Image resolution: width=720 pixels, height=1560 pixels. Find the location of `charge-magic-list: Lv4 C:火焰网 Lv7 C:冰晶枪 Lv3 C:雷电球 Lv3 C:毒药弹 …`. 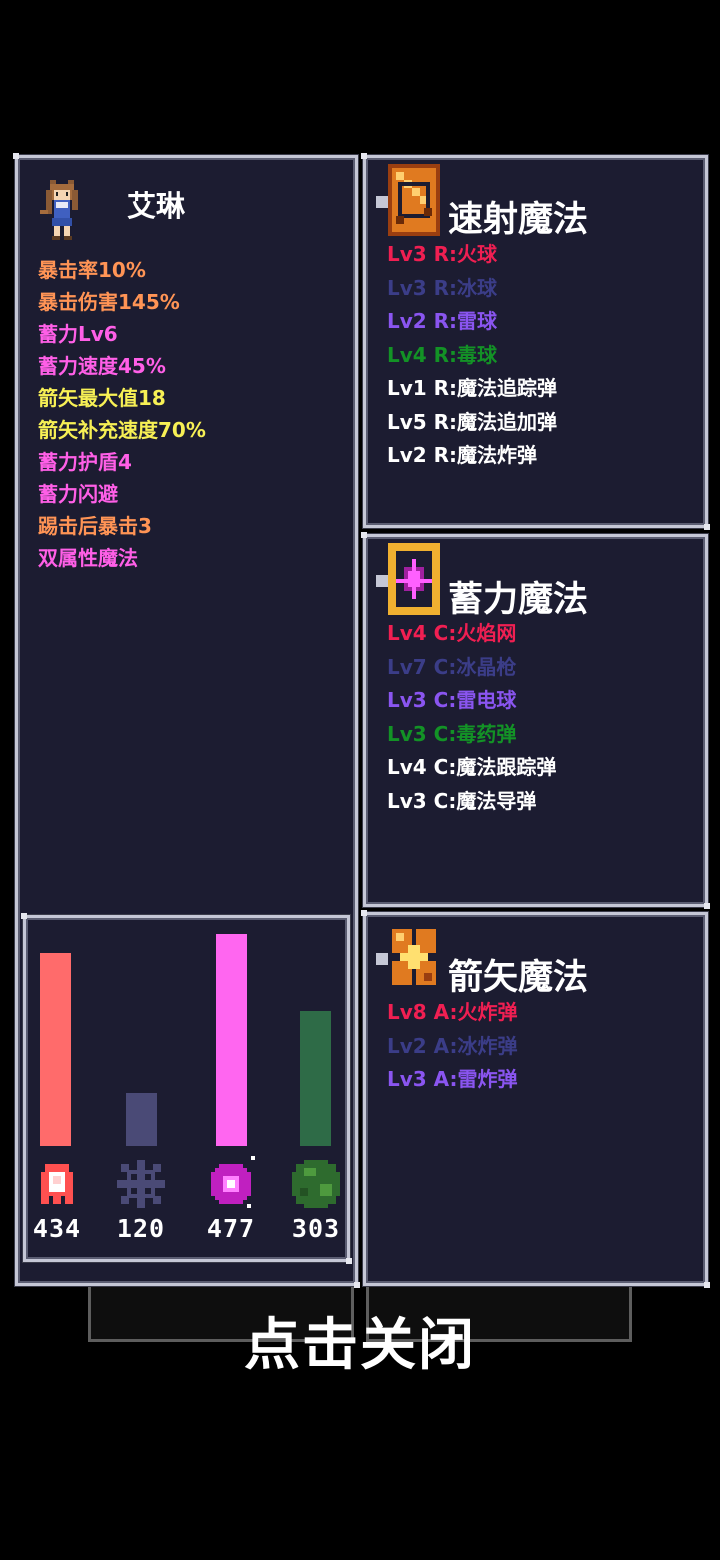

charge-magic-list: Lv4 C:火焰网 Lv7 C:冰晶枪 Lv3 C:雷电球 Lv3 C:毒药弹 … is located at coordinates (471, 717).